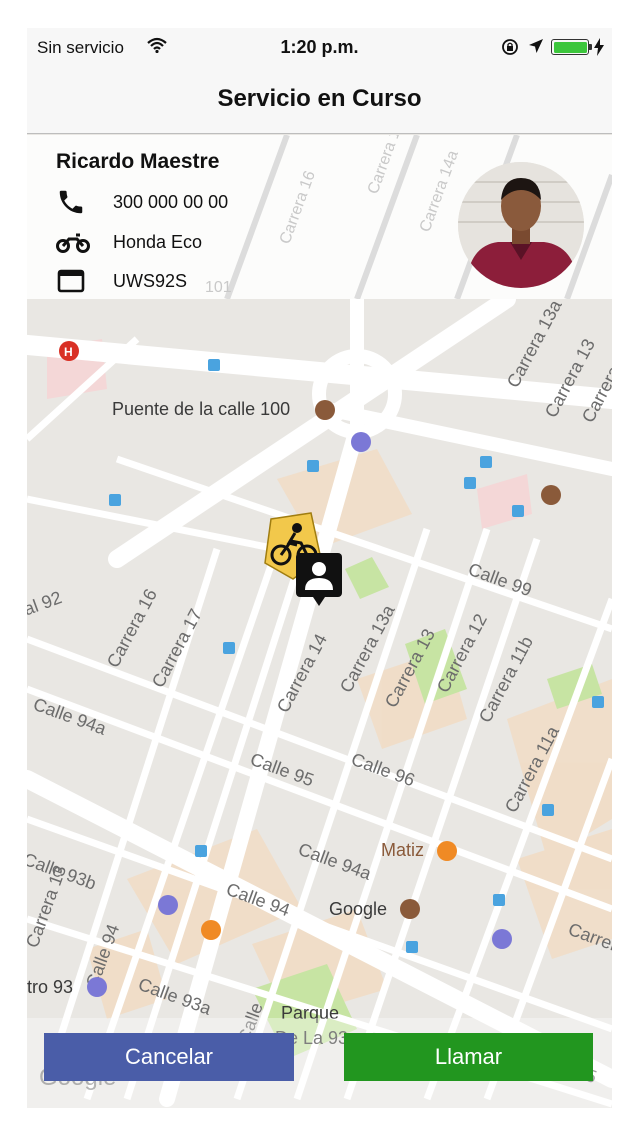  I want to click on status-bar: Sin servicio 1:20 p.m., so click(319, 47).